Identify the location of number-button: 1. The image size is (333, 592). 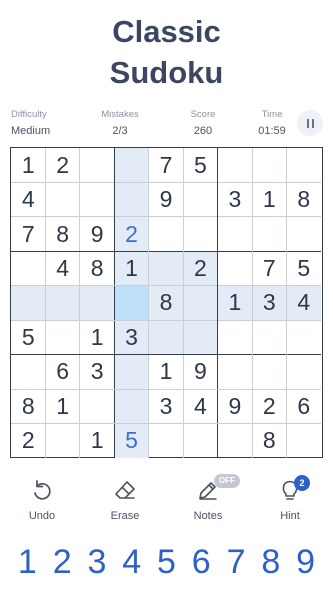
(27, 562).